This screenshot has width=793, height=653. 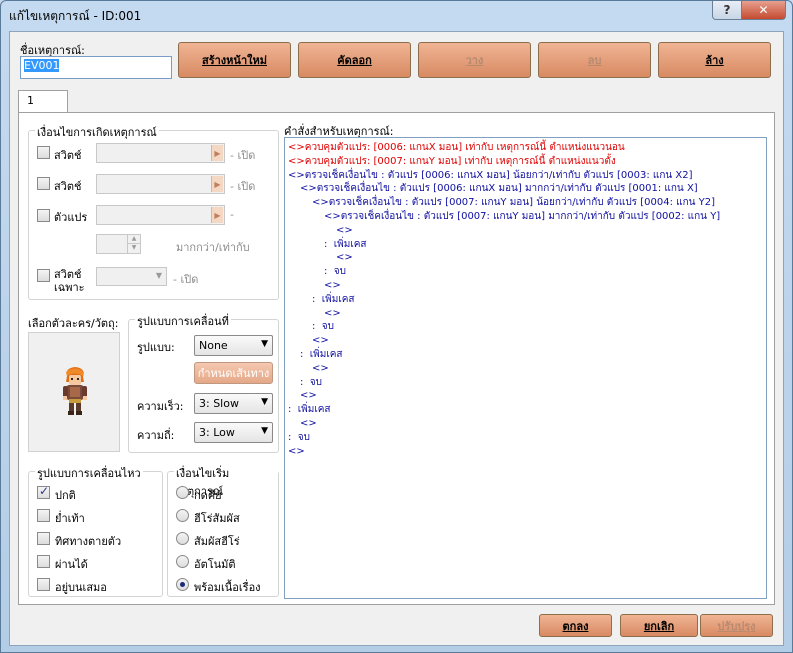 What do you see at coordinates (227, 587) in the screenshot?
I see `trigger-label: พร้อมเนื้อเรื่อง` at bounding box center [227, 587].